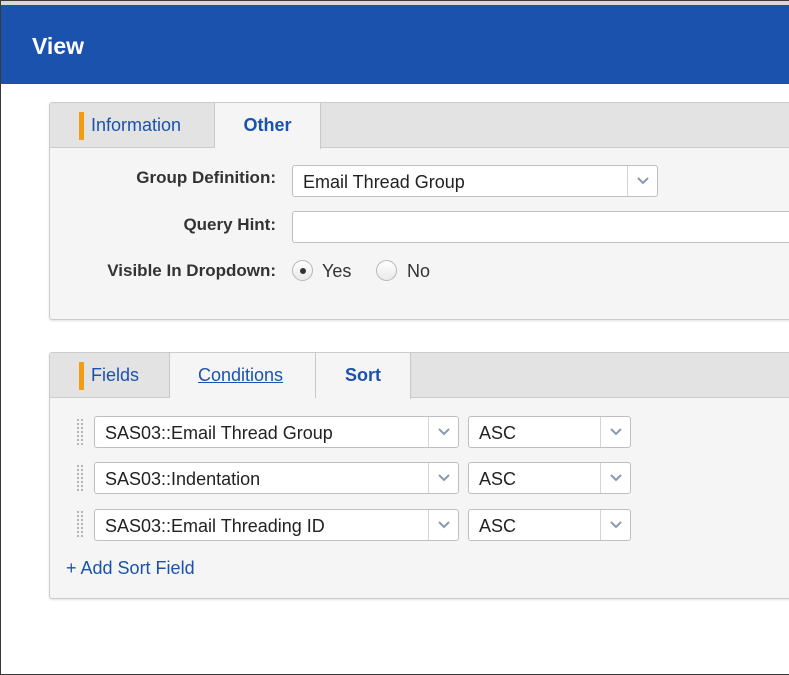 This screenshot has width=789, height=675. Describe the element at coordinates (276, 478) in the screenshot. I see `sort-field-select-2: SAS03::Indentation` at that location.